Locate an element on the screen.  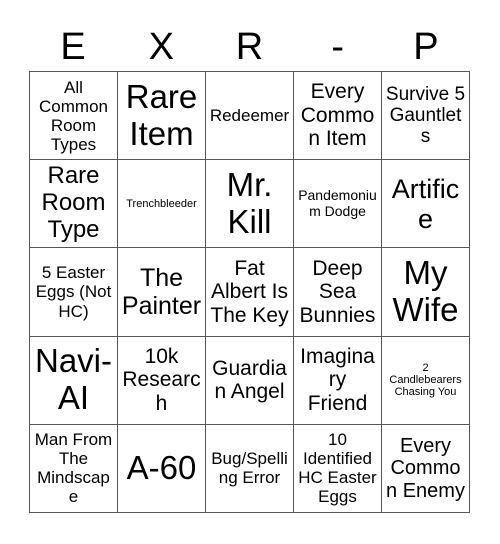
bingo-cell-label: My Wife is located at coordinates (425, 291).